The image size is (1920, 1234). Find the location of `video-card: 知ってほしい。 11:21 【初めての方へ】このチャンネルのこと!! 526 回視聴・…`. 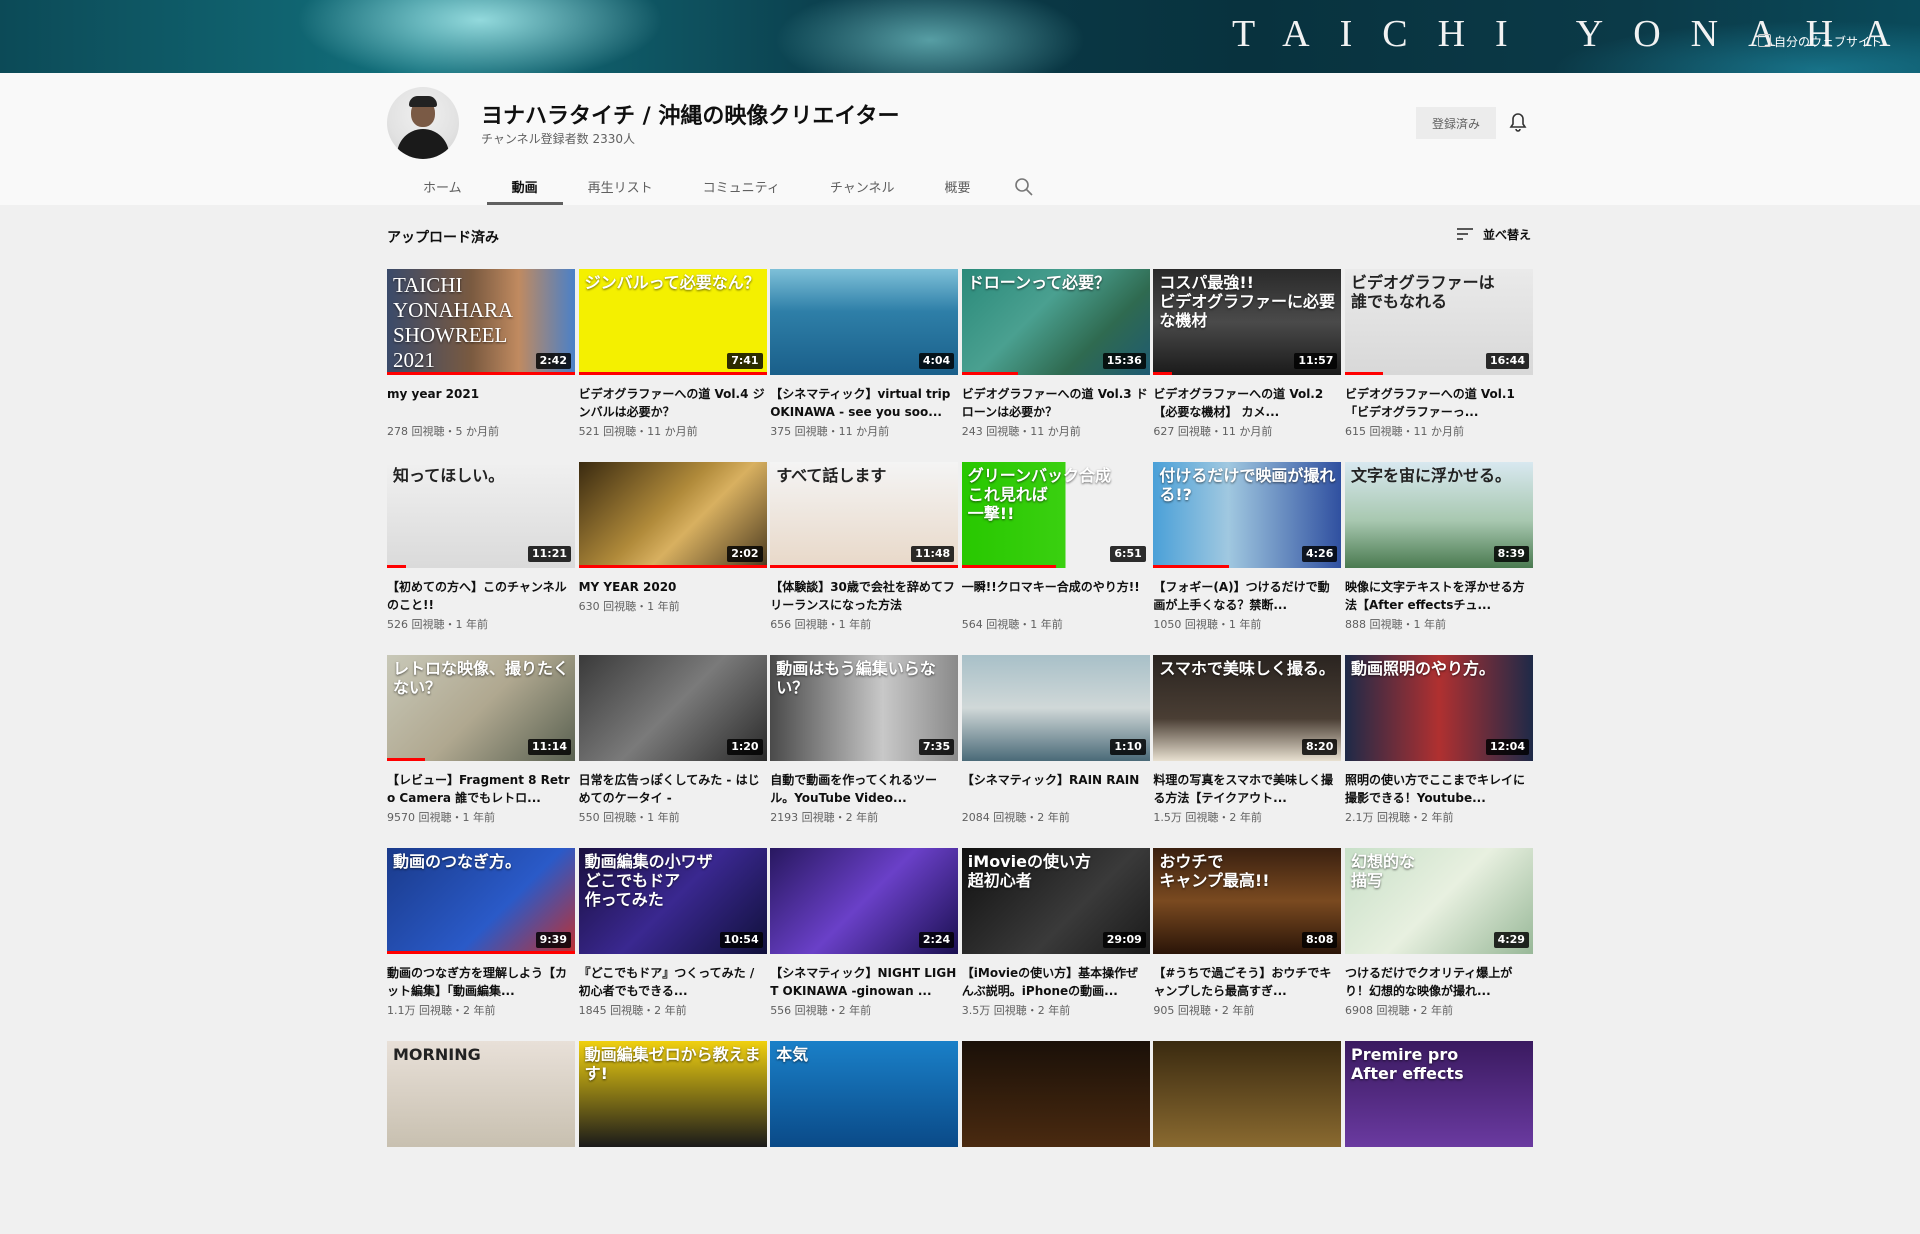

video-card: 知ってほしい。 11:21 【初めての方へ】このチャンネルのこと!! 526 回視聴・… is located at coordinates (481, 558).